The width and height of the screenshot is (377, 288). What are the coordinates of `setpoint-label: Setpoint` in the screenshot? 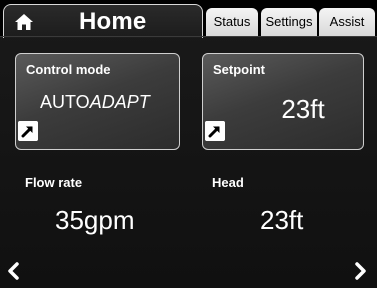 It's located at (239, 69).